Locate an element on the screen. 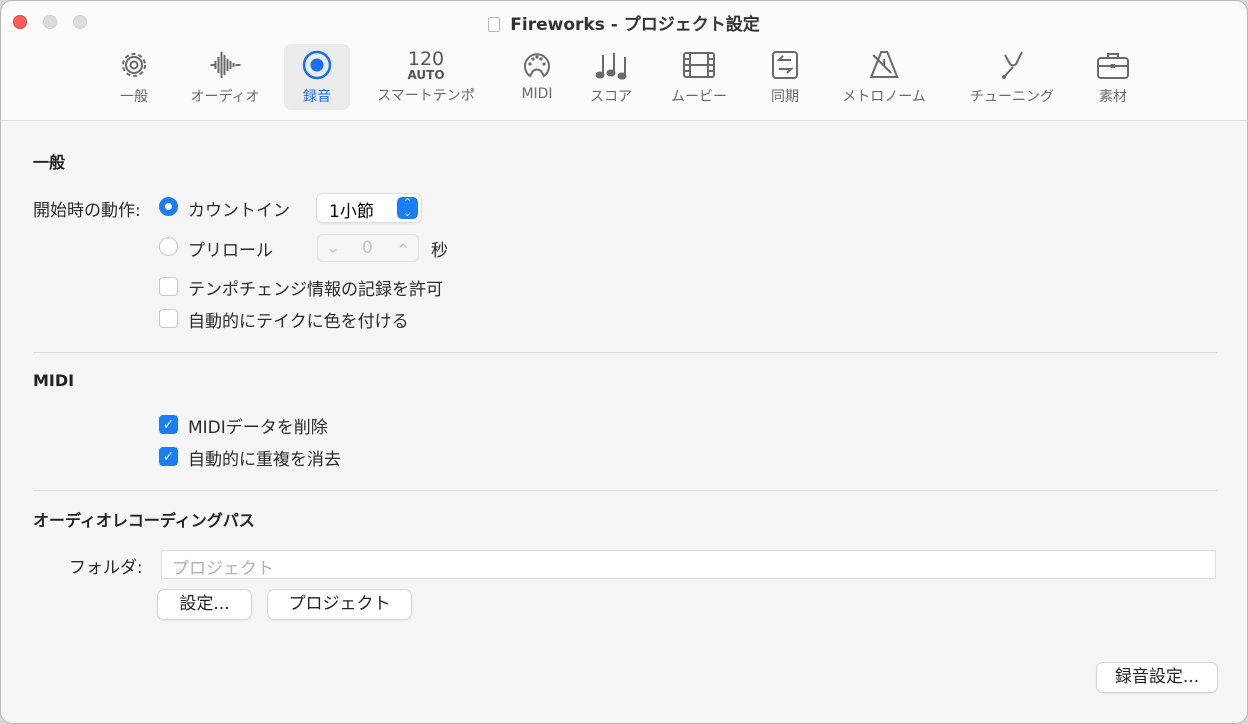 This screenshot has width=1248, height=724. recording-path-heading: オーディオレコーディングパス is located at coordinates (144, 520).